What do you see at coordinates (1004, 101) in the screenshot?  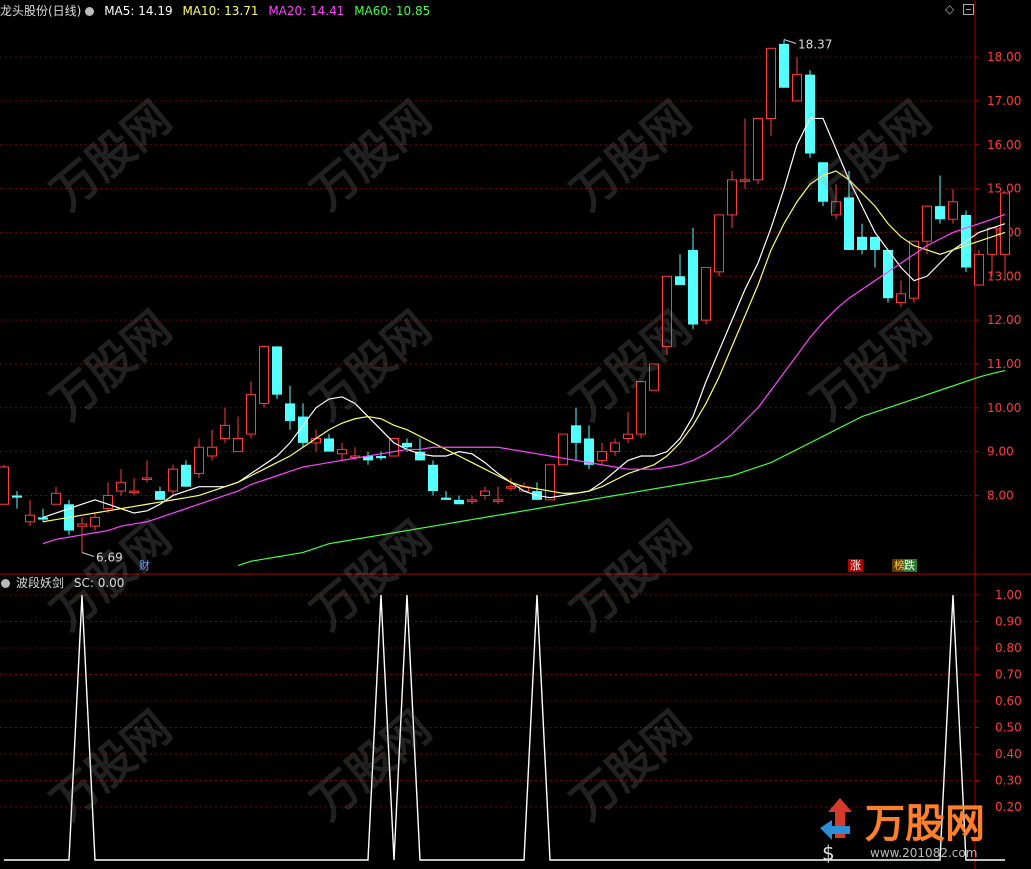 I see `price-tick-label: 17.00` at bounding box center [1004, 101].